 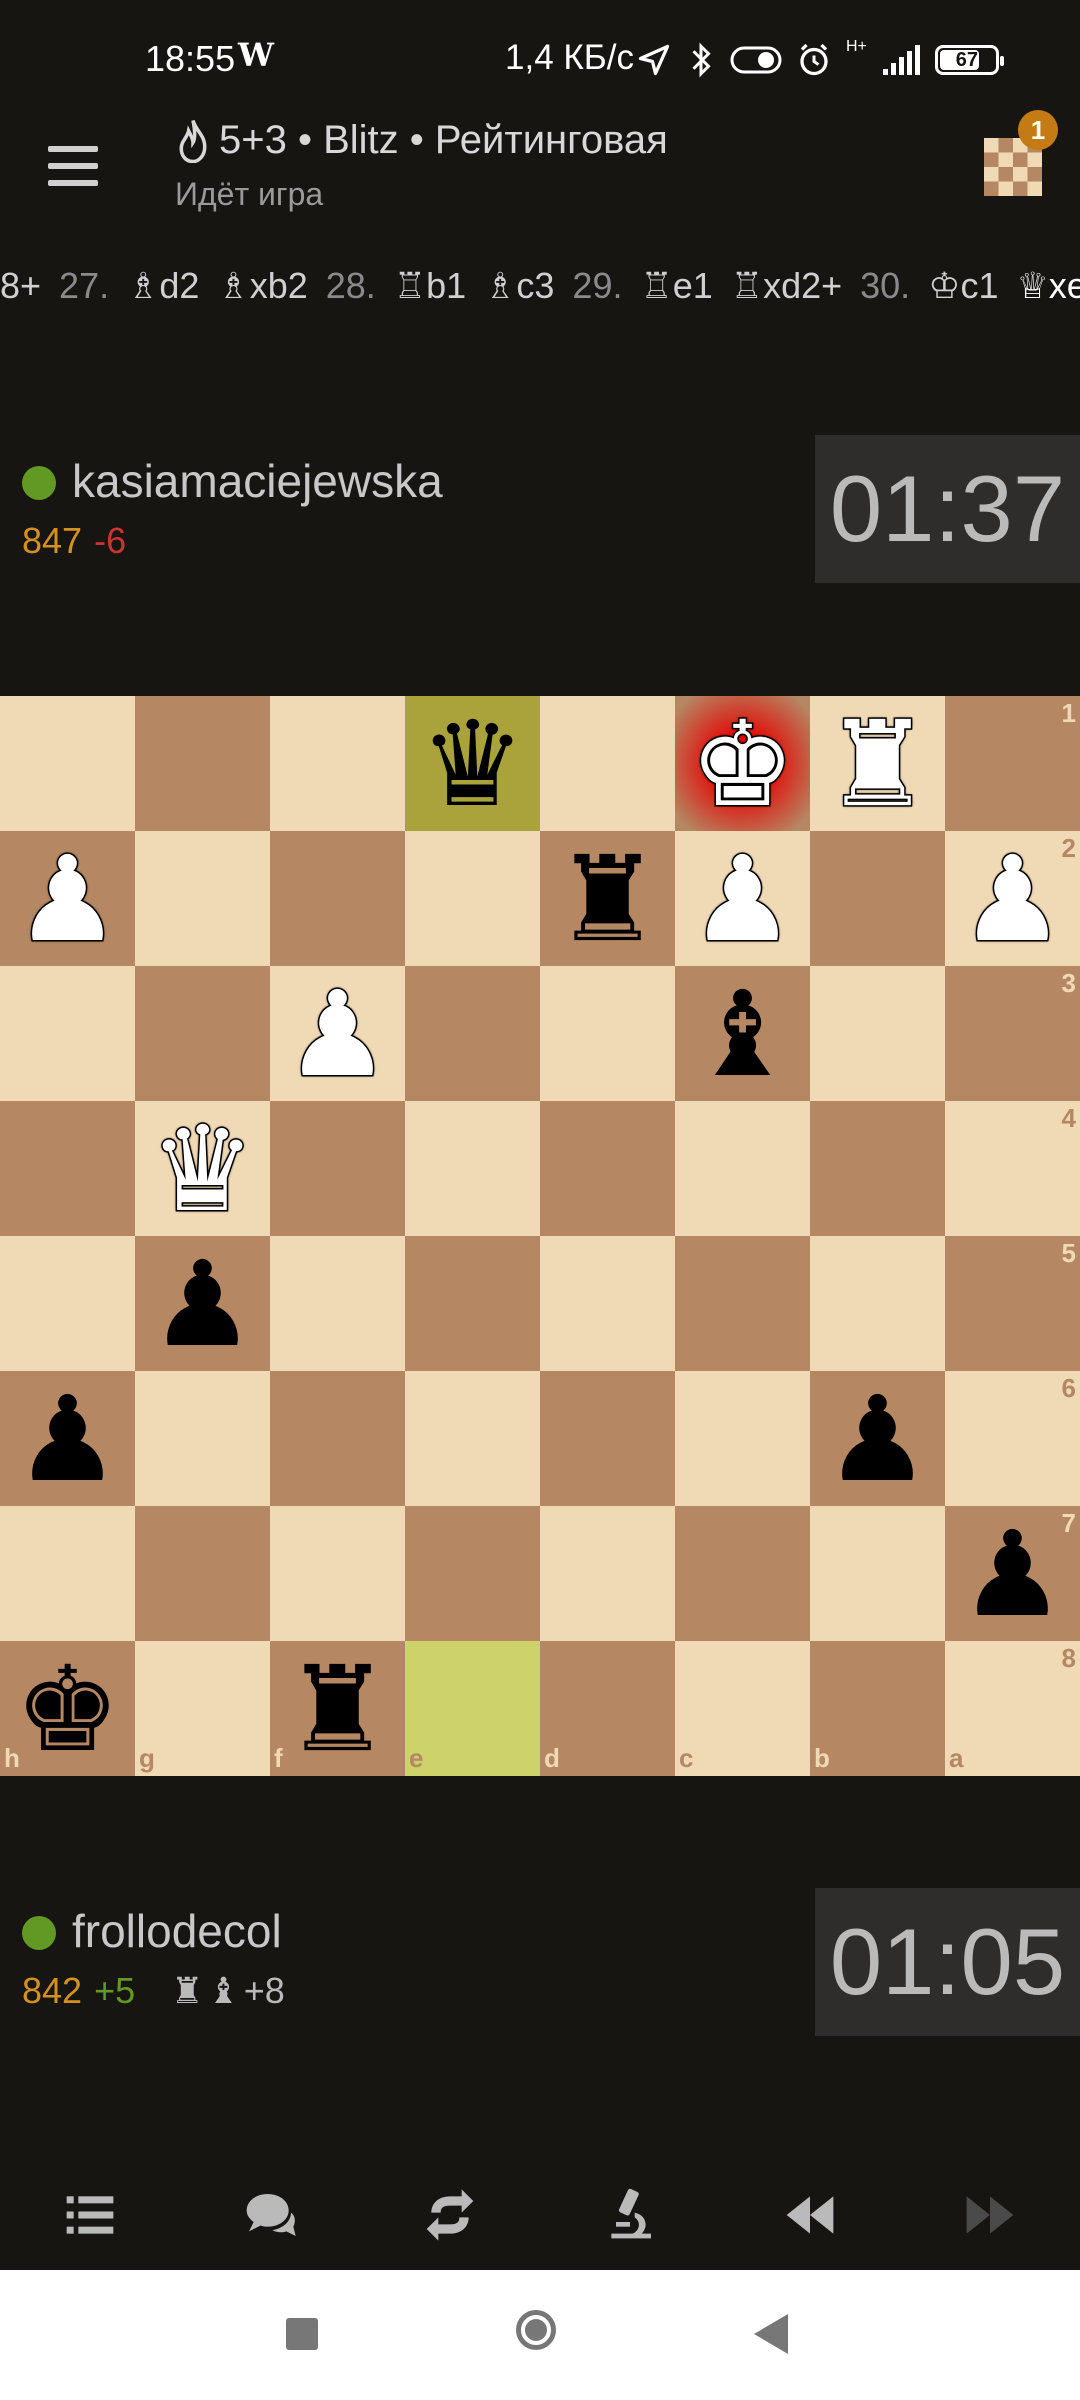 I want to click on square-c2: ♟, so click(x=742, y=898).